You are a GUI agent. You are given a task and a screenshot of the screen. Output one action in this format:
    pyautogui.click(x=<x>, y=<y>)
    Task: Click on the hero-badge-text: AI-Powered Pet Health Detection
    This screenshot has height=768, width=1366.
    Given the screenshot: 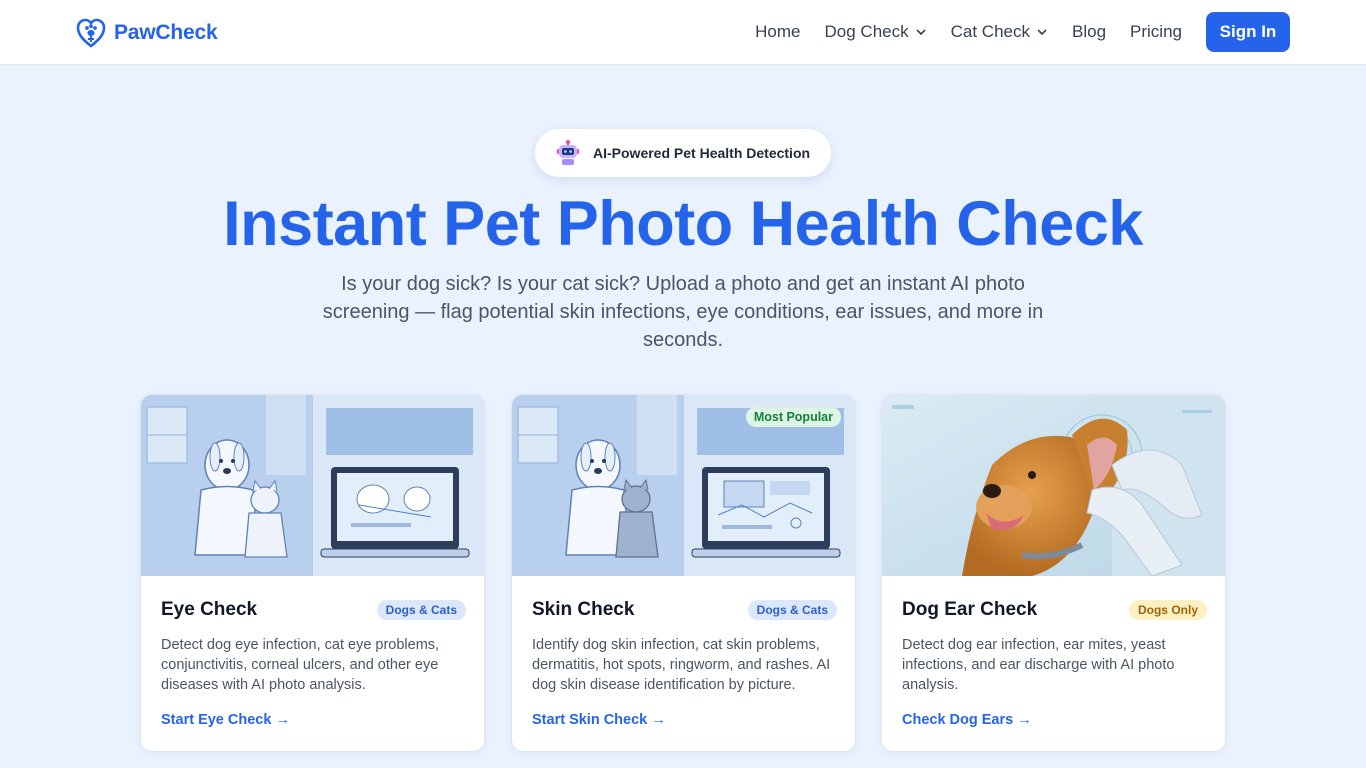 What is the action you would take?
    pyautogui.click(x=702, y=153)
    